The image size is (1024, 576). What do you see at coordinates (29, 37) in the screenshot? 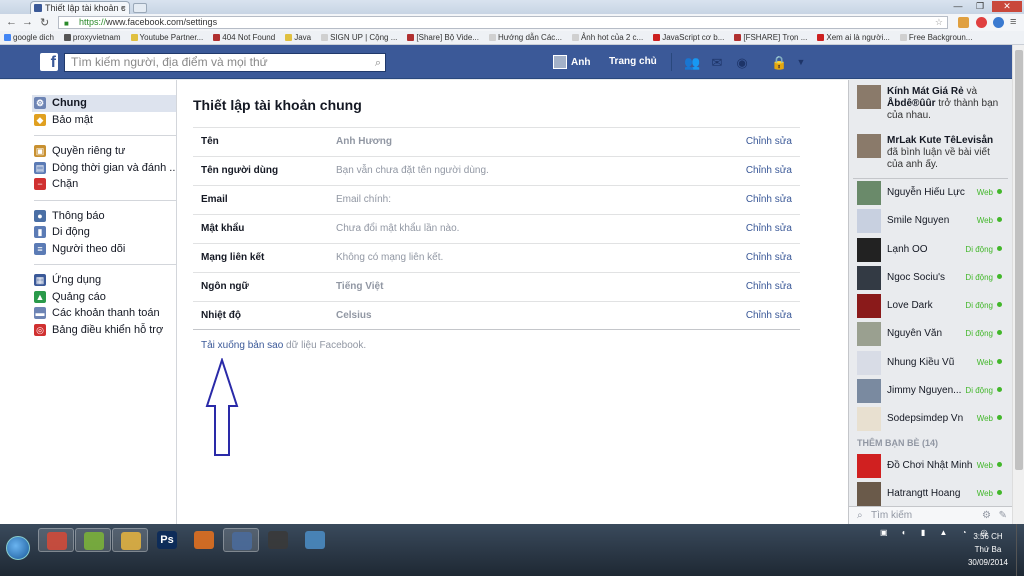
I see `bookmark-item: google dich` at bounding box center [29, 37].